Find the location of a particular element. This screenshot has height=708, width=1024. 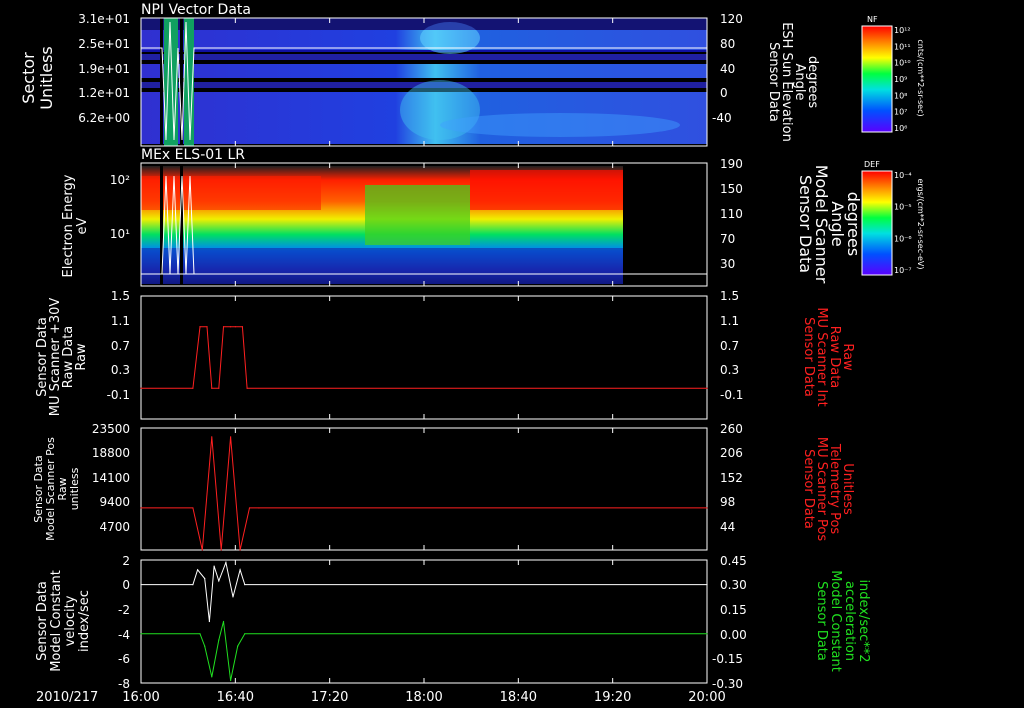

p4-ytick-right: 44 is located at coordinates (727, 527).